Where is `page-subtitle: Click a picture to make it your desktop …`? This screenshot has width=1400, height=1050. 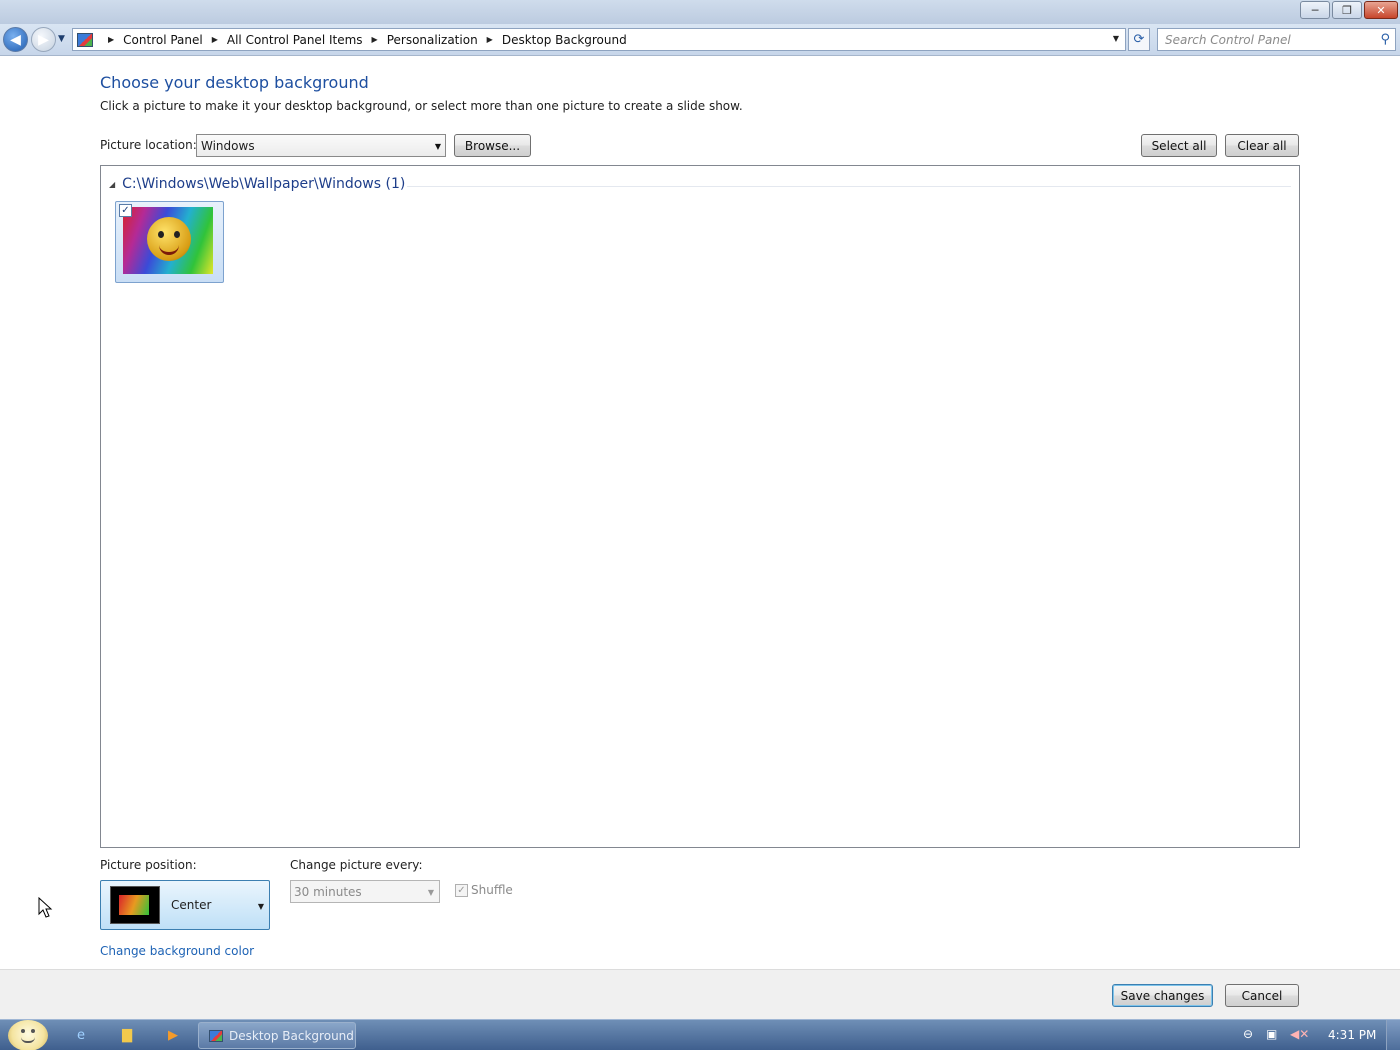 page-subtitle: Click a picture to make it your desktop … is located at coordinates (421, 106).